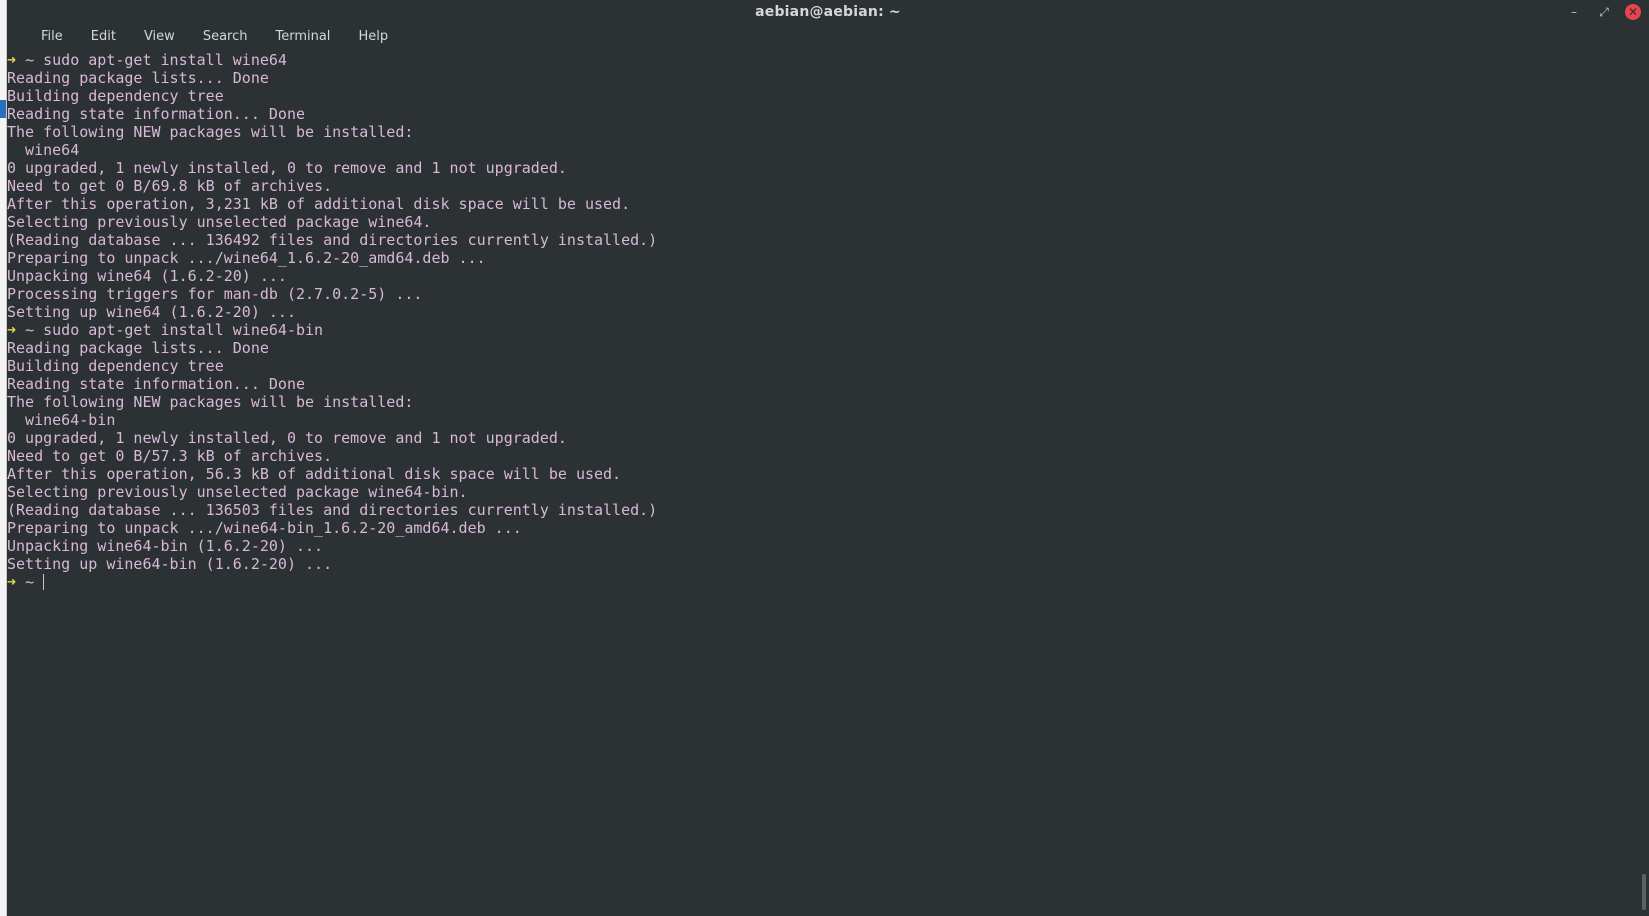 The height and width of the screenshot is (916, 1649). I want to click on menu-file: File, so click(52, 36).